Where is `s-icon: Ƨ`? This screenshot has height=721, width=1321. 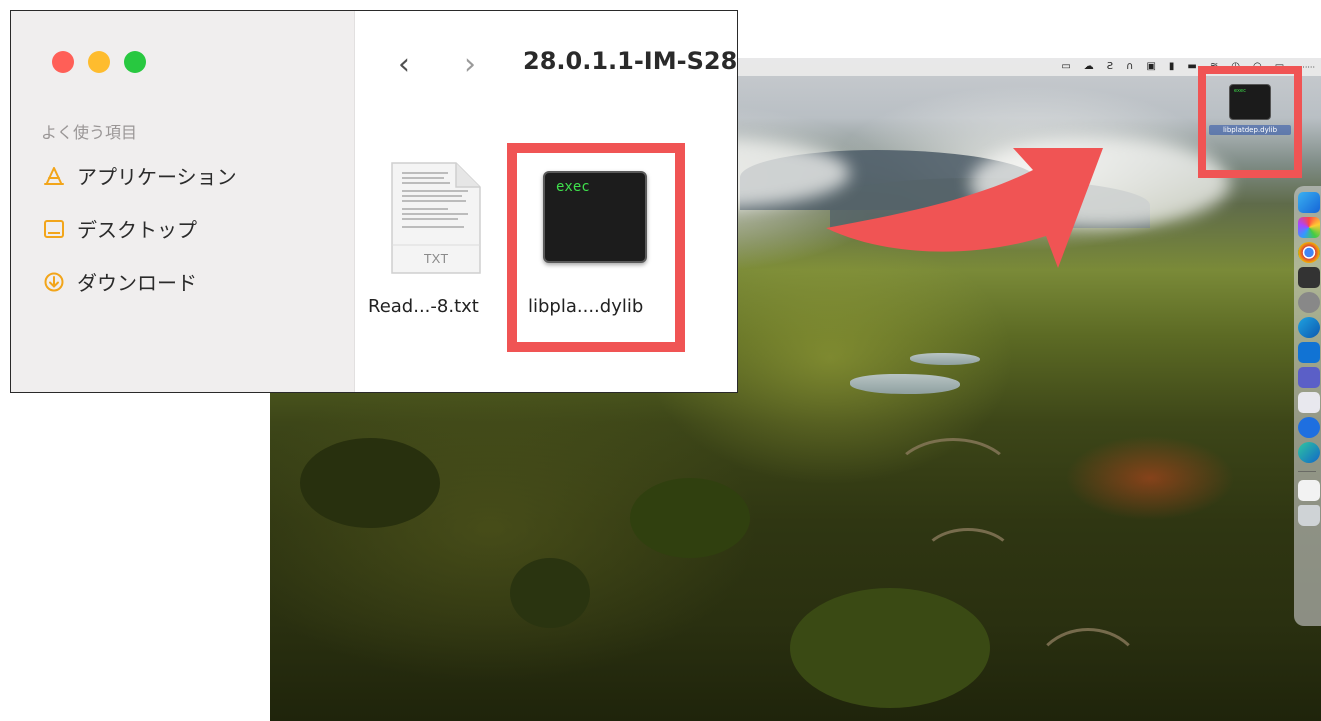
s-icon: Ƨ is located at coordinates (1110, 67).